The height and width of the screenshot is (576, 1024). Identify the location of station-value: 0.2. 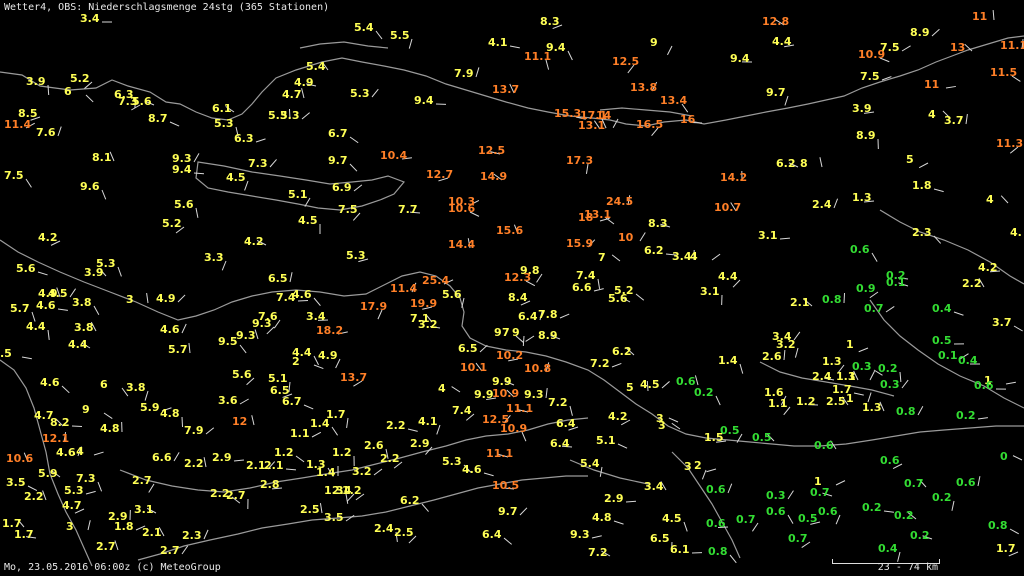
(920, 535).